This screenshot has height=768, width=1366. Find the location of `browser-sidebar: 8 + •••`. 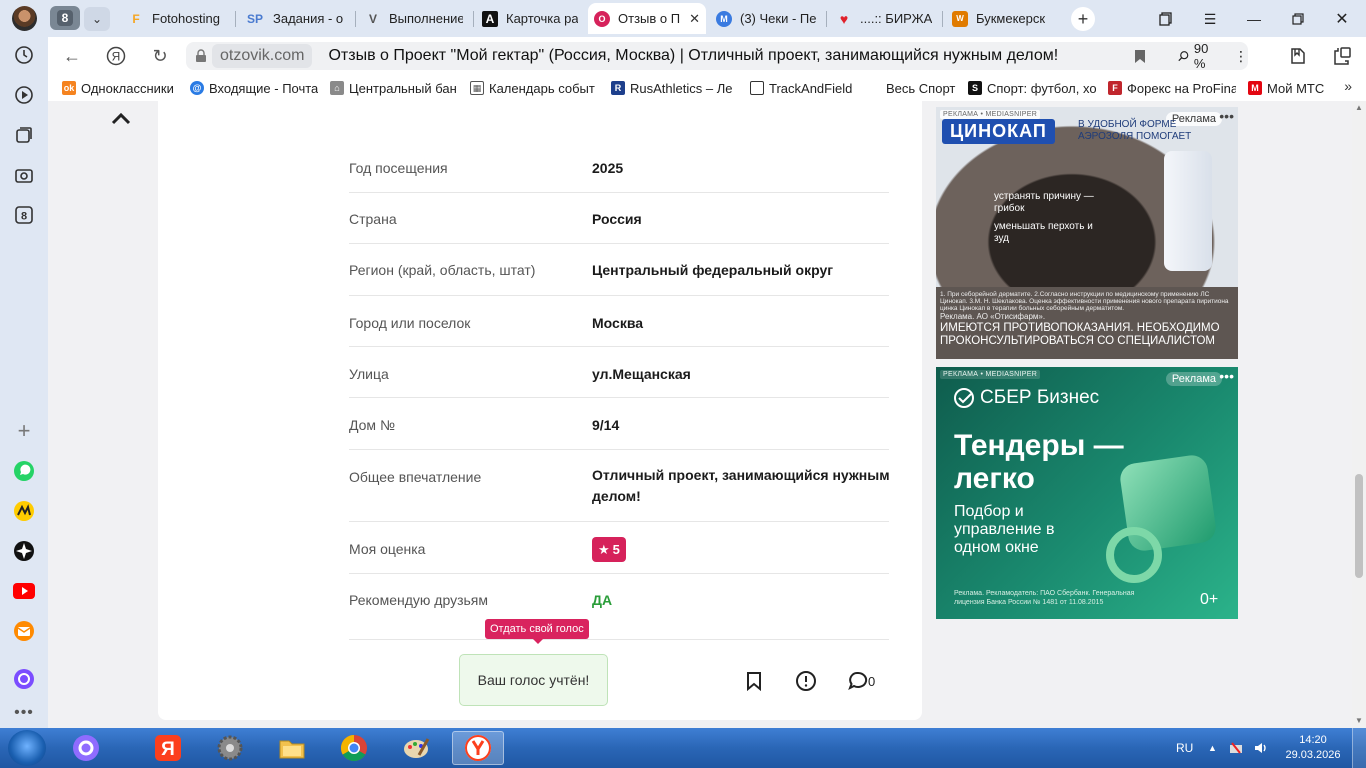

browser-sidebar: 8 + ••• is located at coordinates (24, 382).